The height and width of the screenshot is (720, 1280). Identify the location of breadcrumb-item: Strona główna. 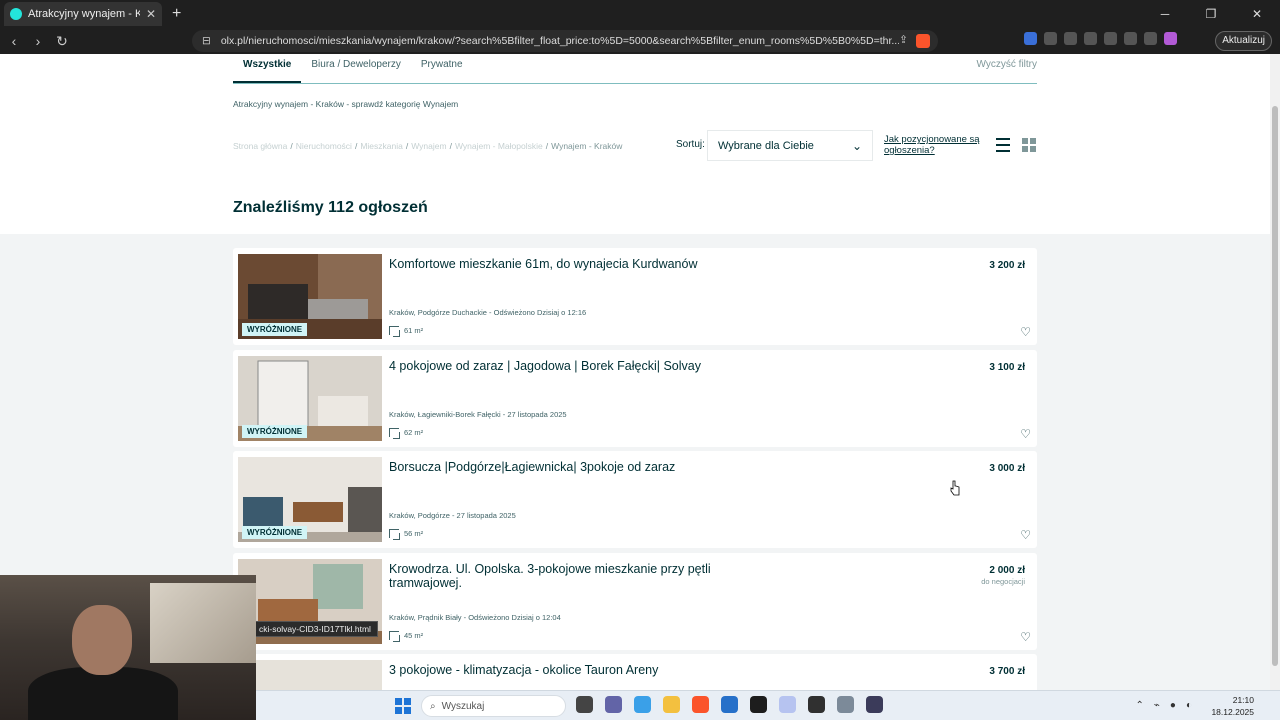
(260, 146).